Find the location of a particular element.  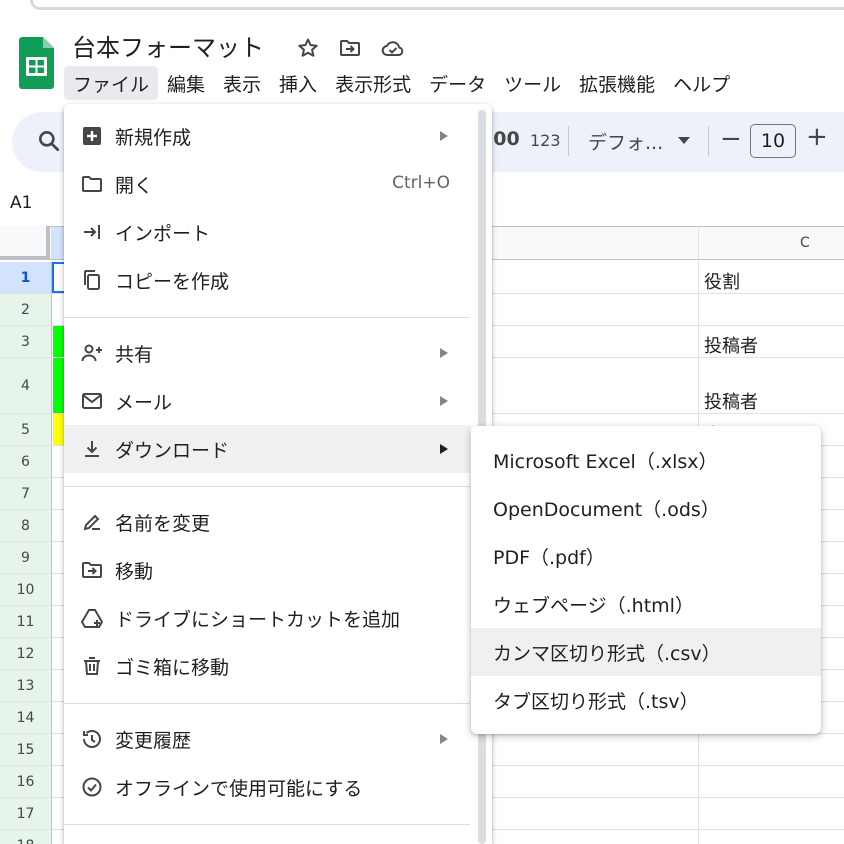

row-header: 3 is located at coordinates (26, 341).